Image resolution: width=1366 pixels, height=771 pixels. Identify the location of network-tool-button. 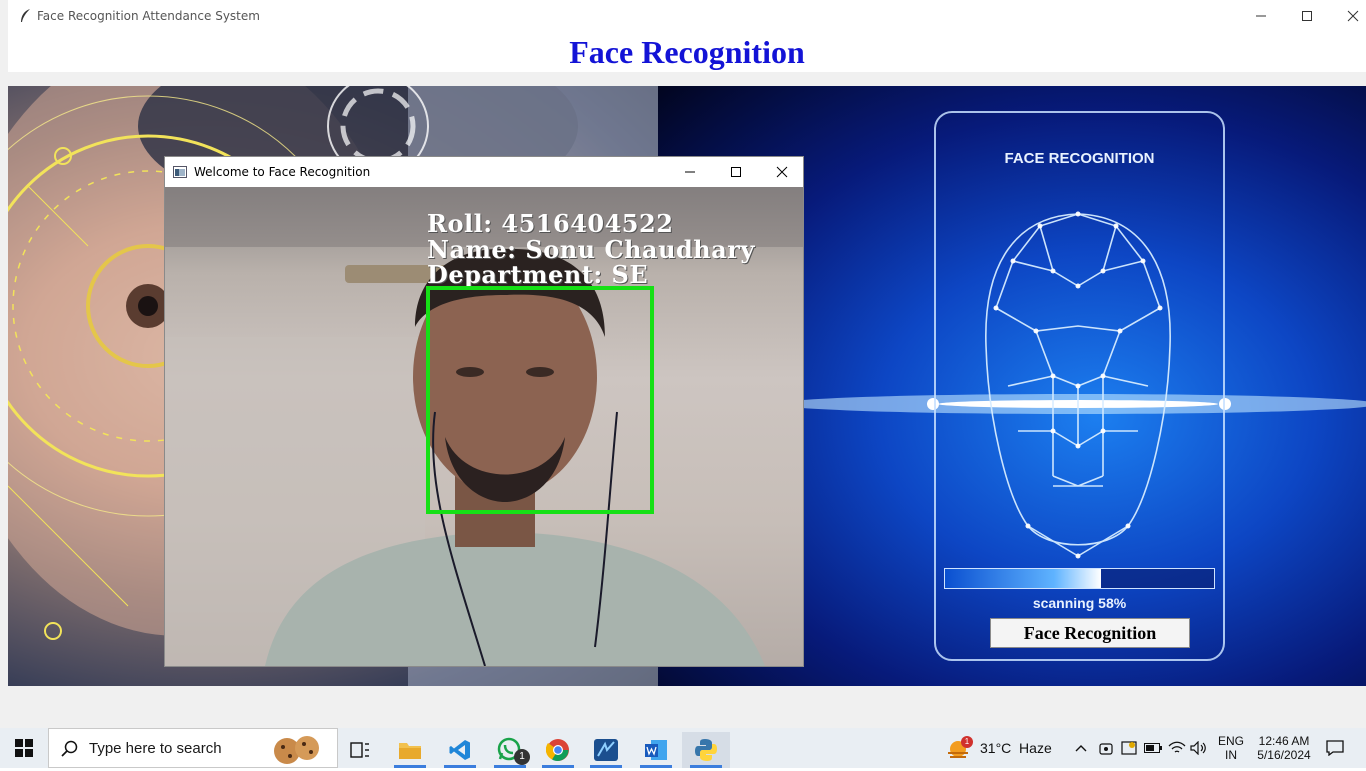
(606, 750).